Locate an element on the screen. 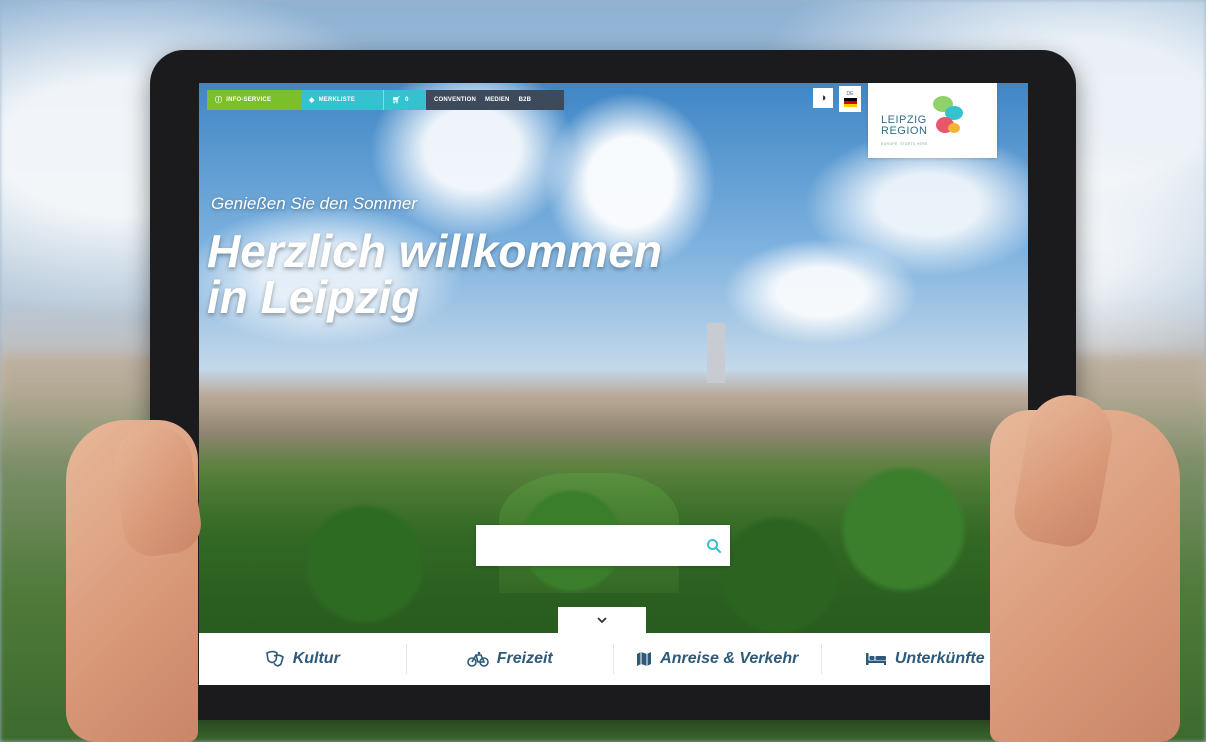  info-service-button: ⓘ INFO-SERVICE is located at coordinates (254, 100).